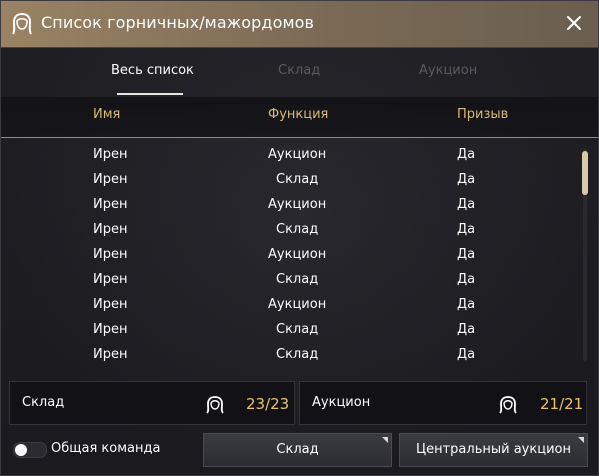 The height and width of the screenshot is (476, 599). I want to click on tab-storage: Склад, so click(299, 70).